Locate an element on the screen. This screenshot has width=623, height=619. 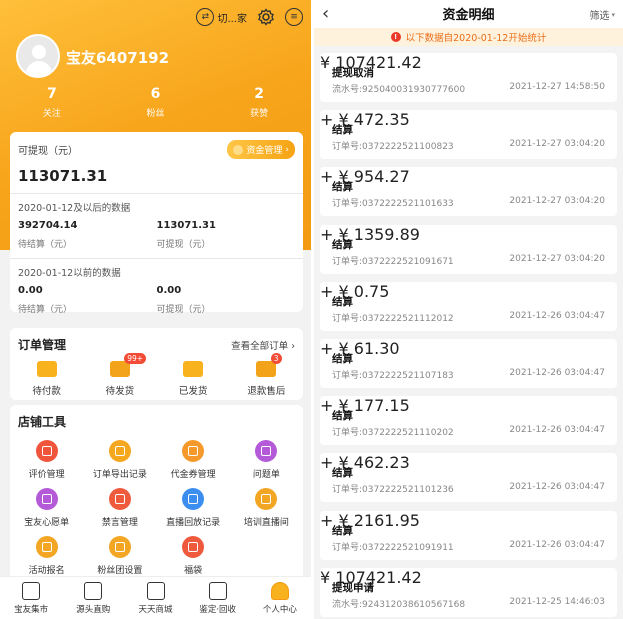
tool-item: 直播回放记录 is located at coordinates (193, 508).